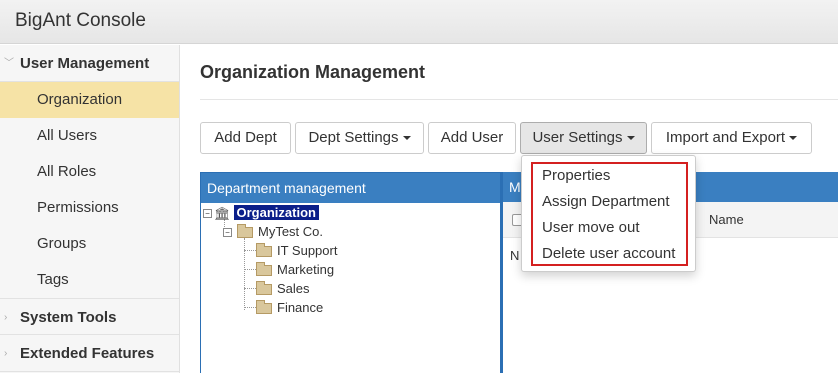 This screenshot has height=373, width=838. I want to click on sidebar-item-tags: Tags, so click(89, 280).